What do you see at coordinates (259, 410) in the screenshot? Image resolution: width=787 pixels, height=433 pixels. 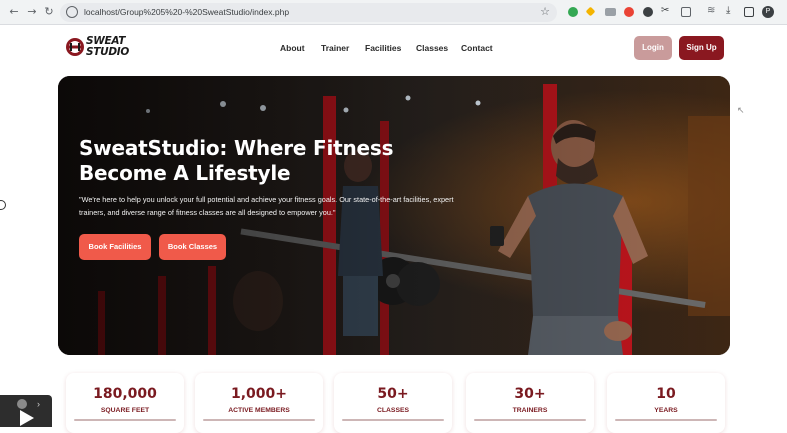 I see `stat-label: ACTIVE MEMBERS` at bounding box center [259, 410].